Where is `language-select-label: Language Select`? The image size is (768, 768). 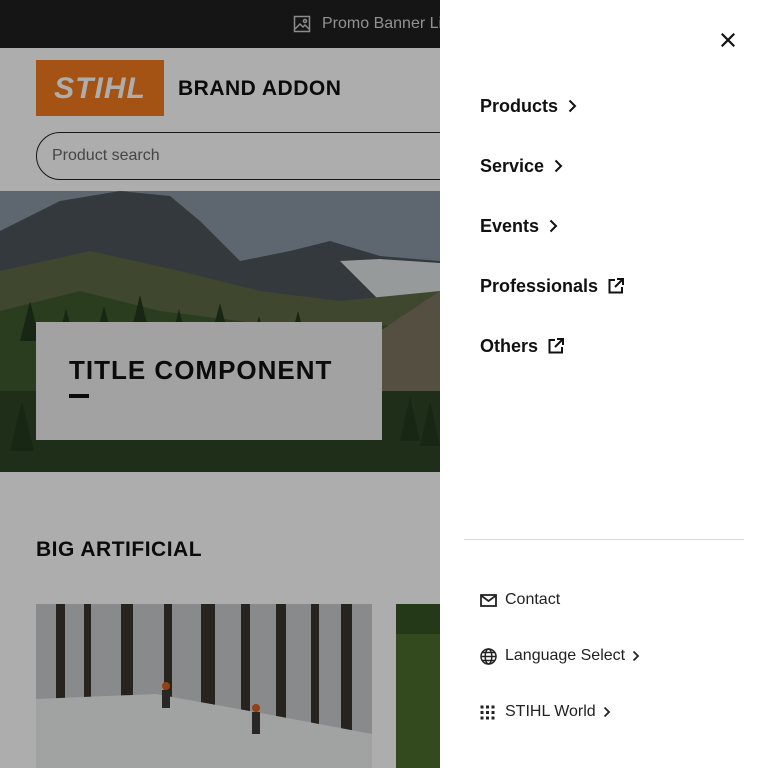
language-select-label: Language Select is located at coordinates (565, 655).